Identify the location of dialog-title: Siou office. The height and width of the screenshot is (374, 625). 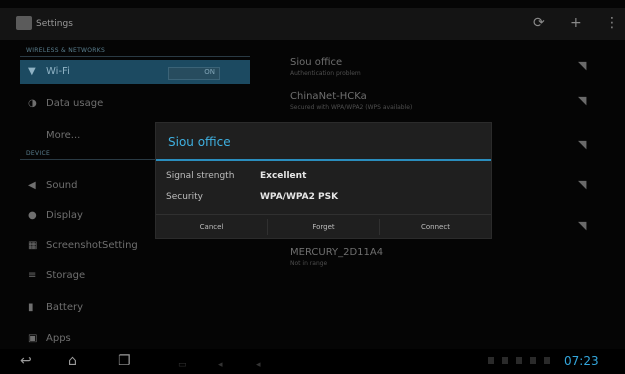
(199, 142).